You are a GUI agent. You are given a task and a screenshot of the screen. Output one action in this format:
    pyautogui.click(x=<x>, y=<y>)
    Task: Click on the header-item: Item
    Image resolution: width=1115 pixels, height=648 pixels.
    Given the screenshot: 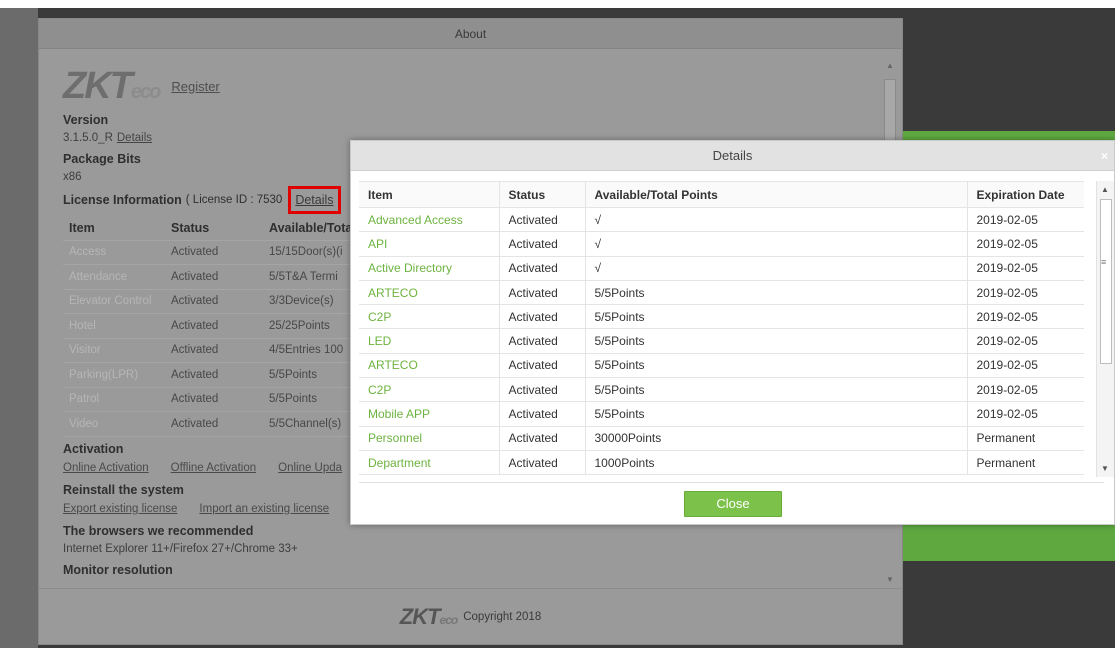 What is the action you would take?
    pyautogui.click(x=429, y=194)
    